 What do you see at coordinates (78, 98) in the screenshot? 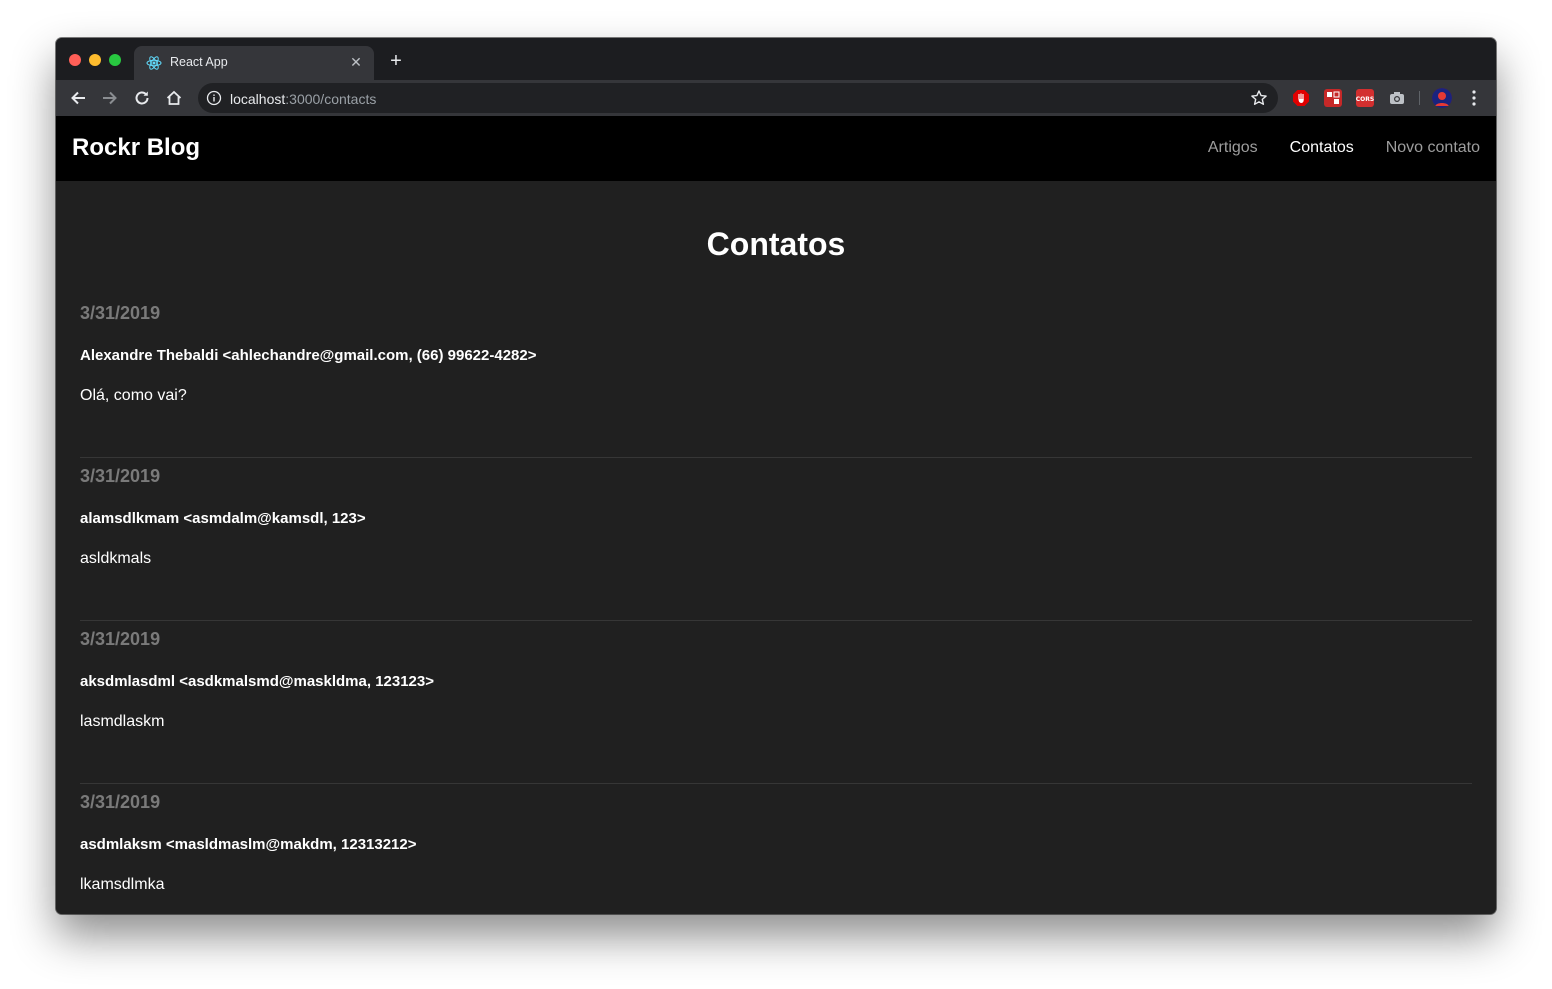
I see `back-arrow-icon` at bounding box center [78, 98].